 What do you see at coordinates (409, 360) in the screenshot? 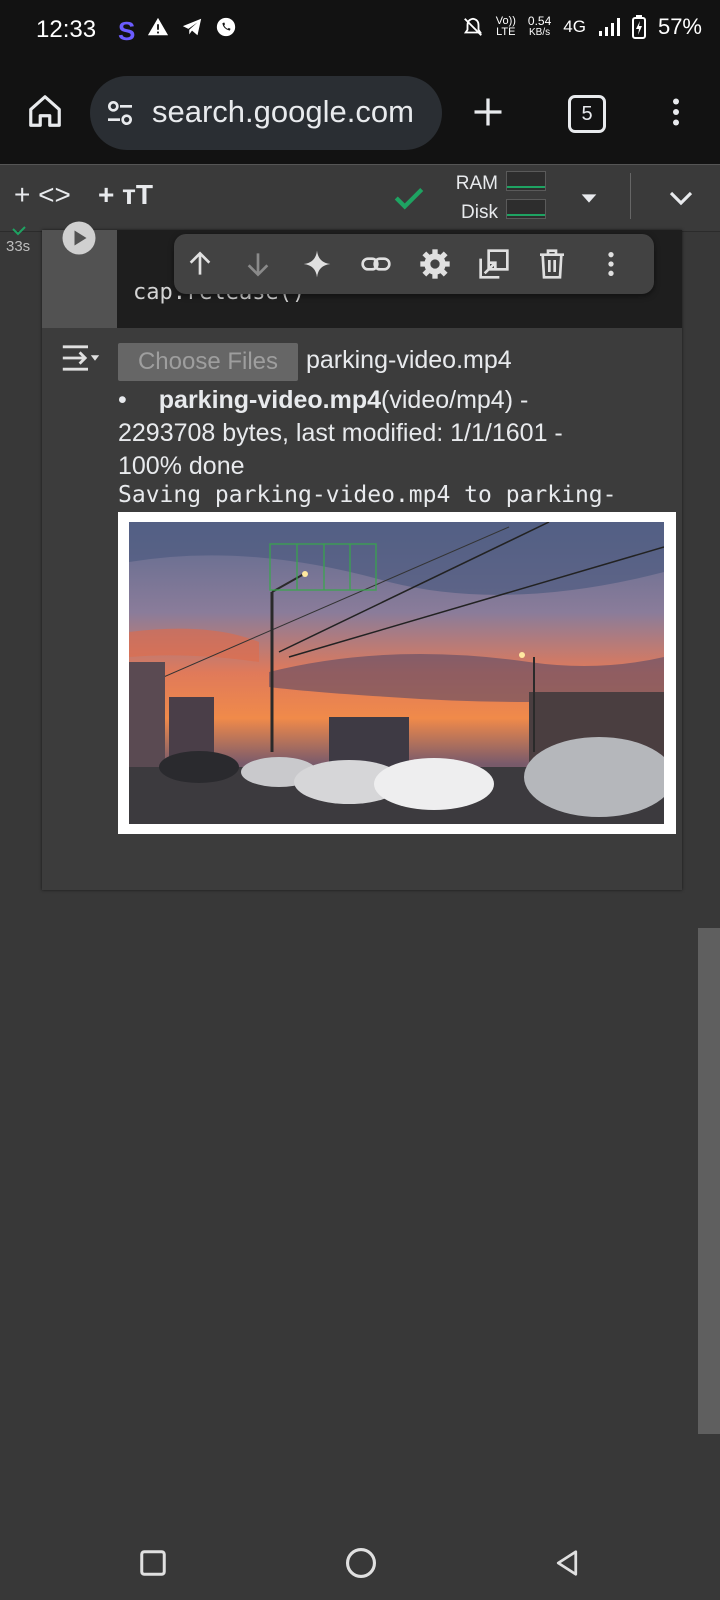
I see `chosen-file-name: parking-video.mp4` at bounding box center [409, 360].